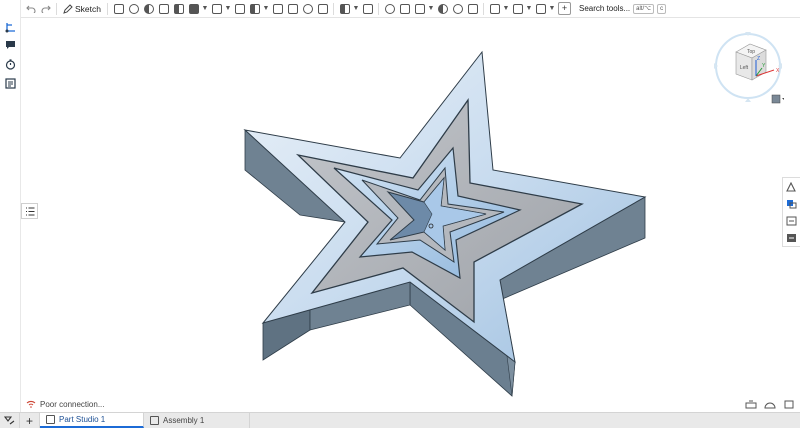 The width and height of the screenshot is (800, 428). I want to click on plane-button, so click(442, 9).